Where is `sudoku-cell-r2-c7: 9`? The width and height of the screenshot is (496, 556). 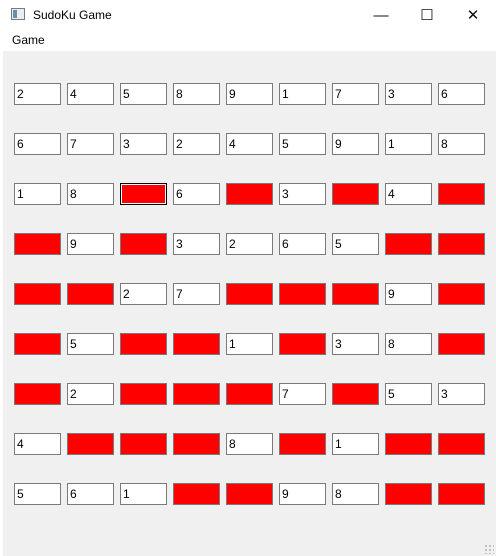
sudoku-cell-r2-c7: 9 is located at coordinates (355, 144).